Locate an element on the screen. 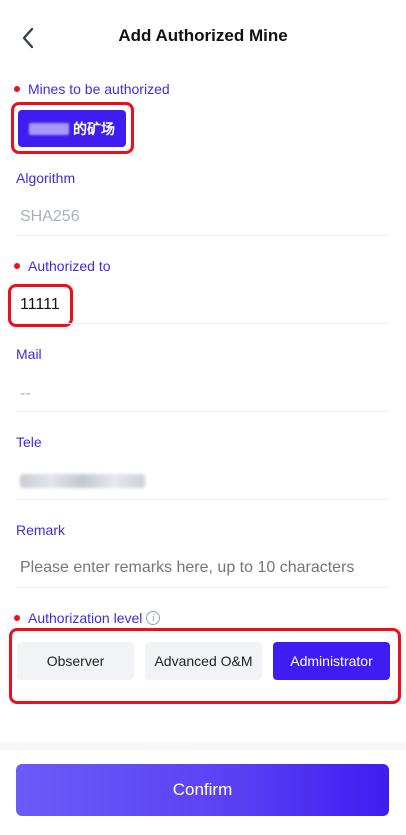 Image resolution: width=406 pixels, height=835 pixels. mines-label: Mines to be authorized is located at coordinates (92, 89).